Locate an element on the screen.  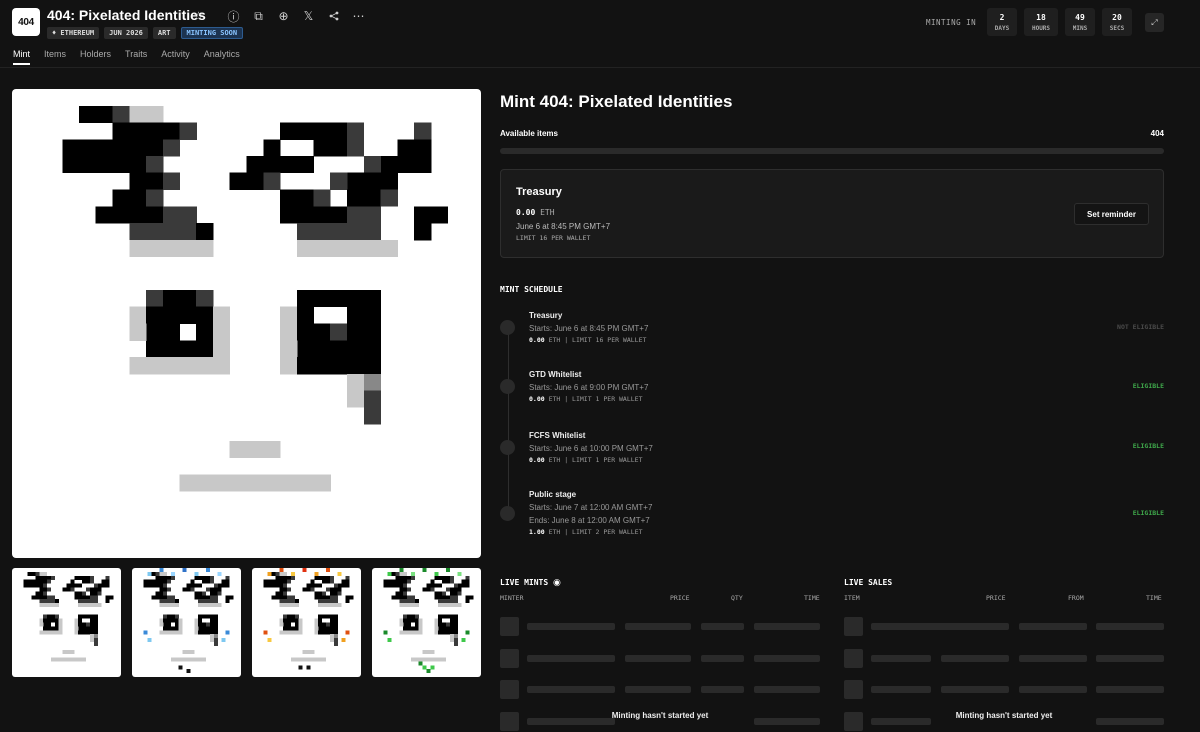
category-badge: ART is located at coordinates (164, 33).